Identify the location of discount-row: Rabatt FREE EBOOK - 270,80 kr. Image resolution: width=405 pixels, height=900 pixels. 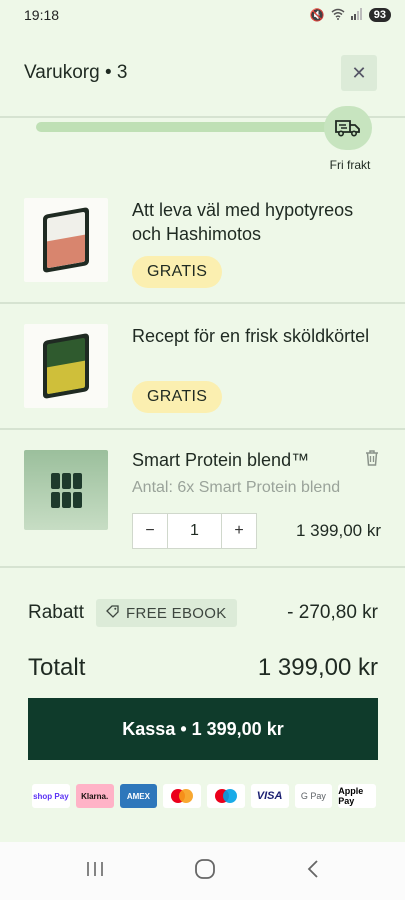
(203, 613).